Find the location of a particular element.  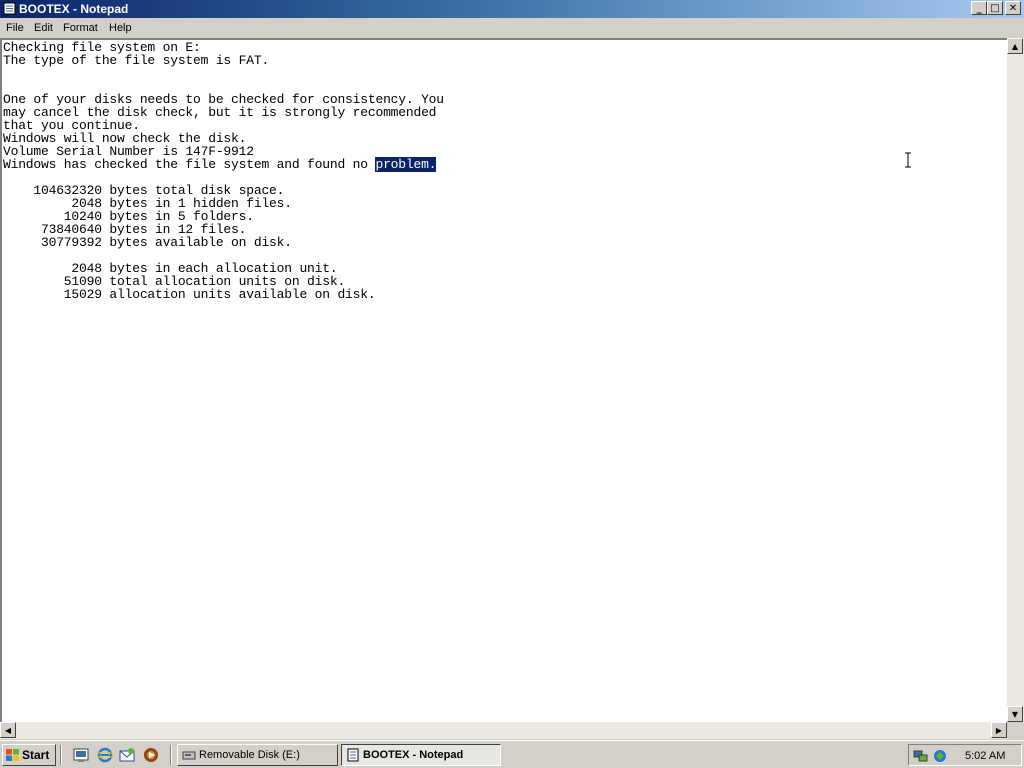

text-line: 30779392 bytes available on disk. is located at coordinates (147, 242).